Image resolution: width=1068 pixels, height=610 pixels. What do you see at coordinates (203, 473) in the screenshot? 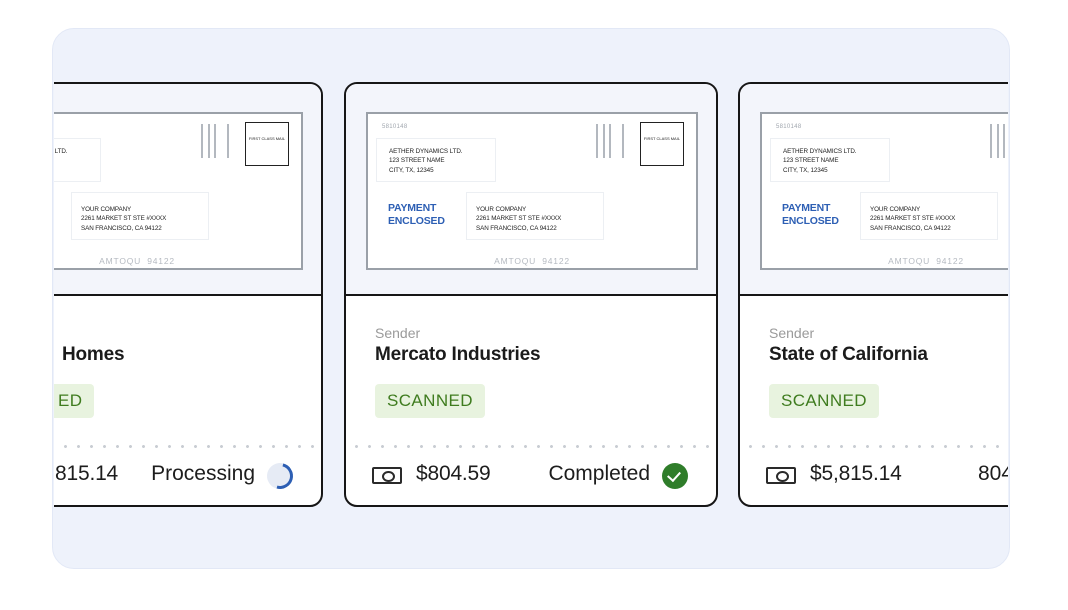
I see `processing-status: Processing` at bounding box center [203, 473].